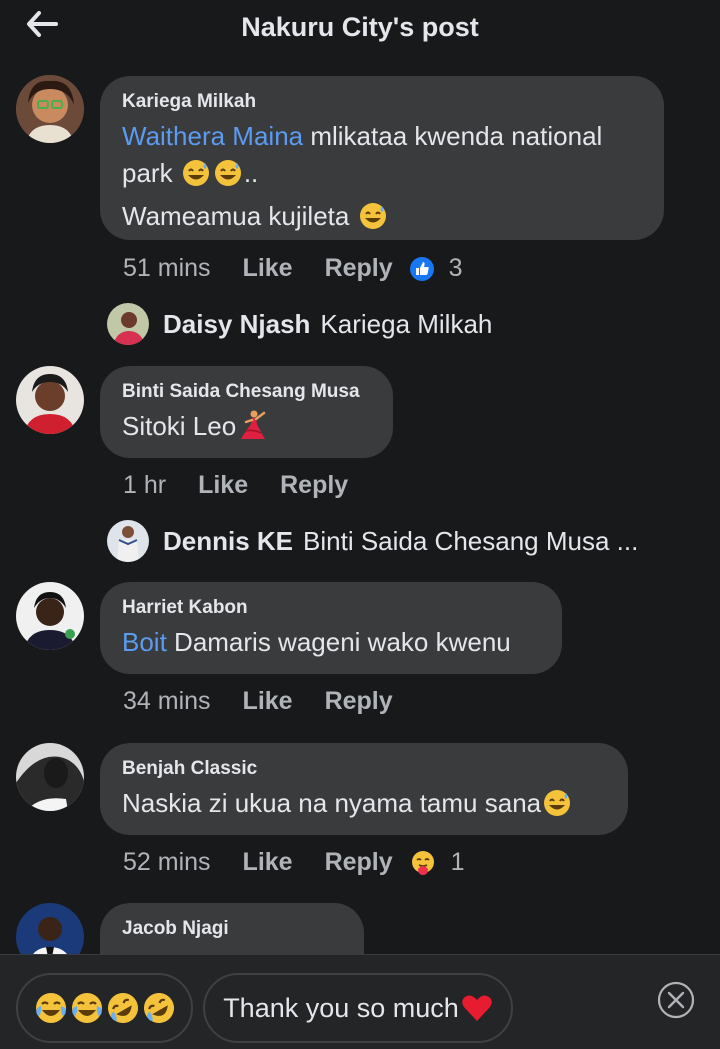 This screenshot has width=720, height=1049. What do you see at coordinates (341, 1007) in the screenshot?
I see `suggestion-text: Thank you so much` at bounding box center [341, 1007].